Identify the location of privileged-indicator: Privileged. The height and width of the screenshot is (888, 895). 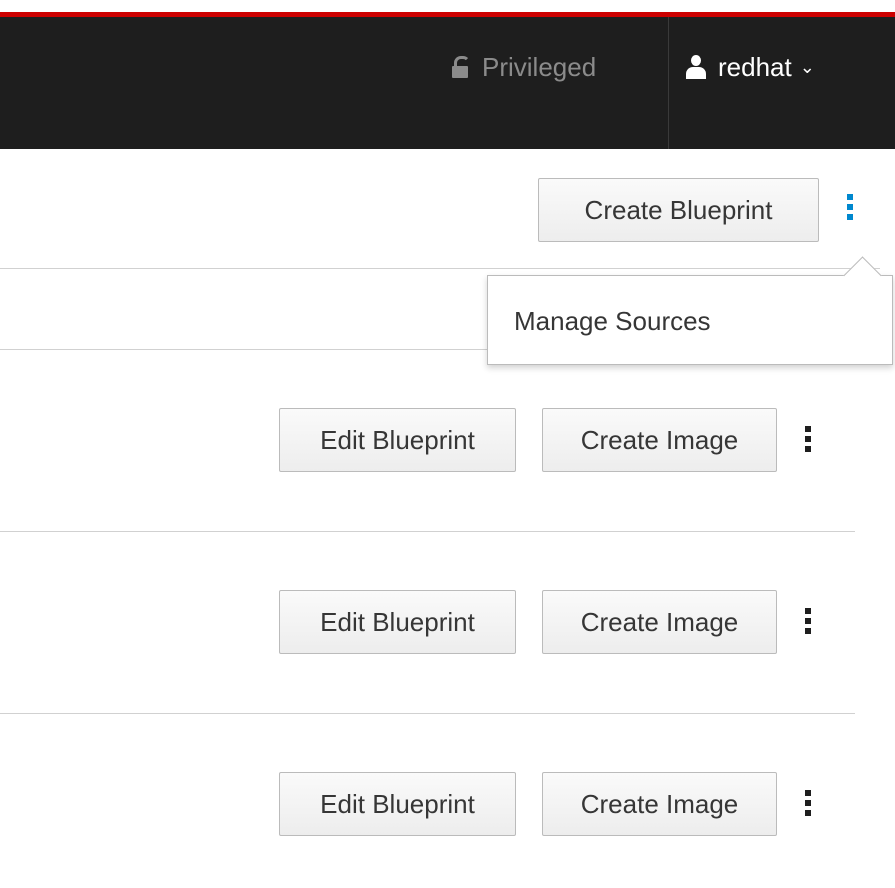
(524, 67).